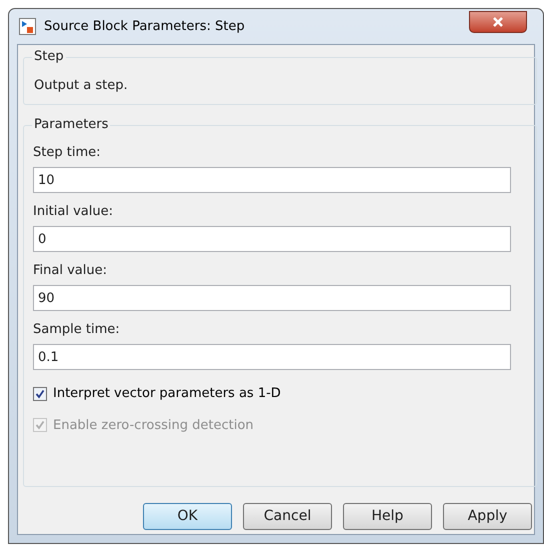 The image size is (544, 548). What do you see at coordinates (387, 516) in the screenshot?
I see `dialog-button: Help` at bounding box center [387, 516].